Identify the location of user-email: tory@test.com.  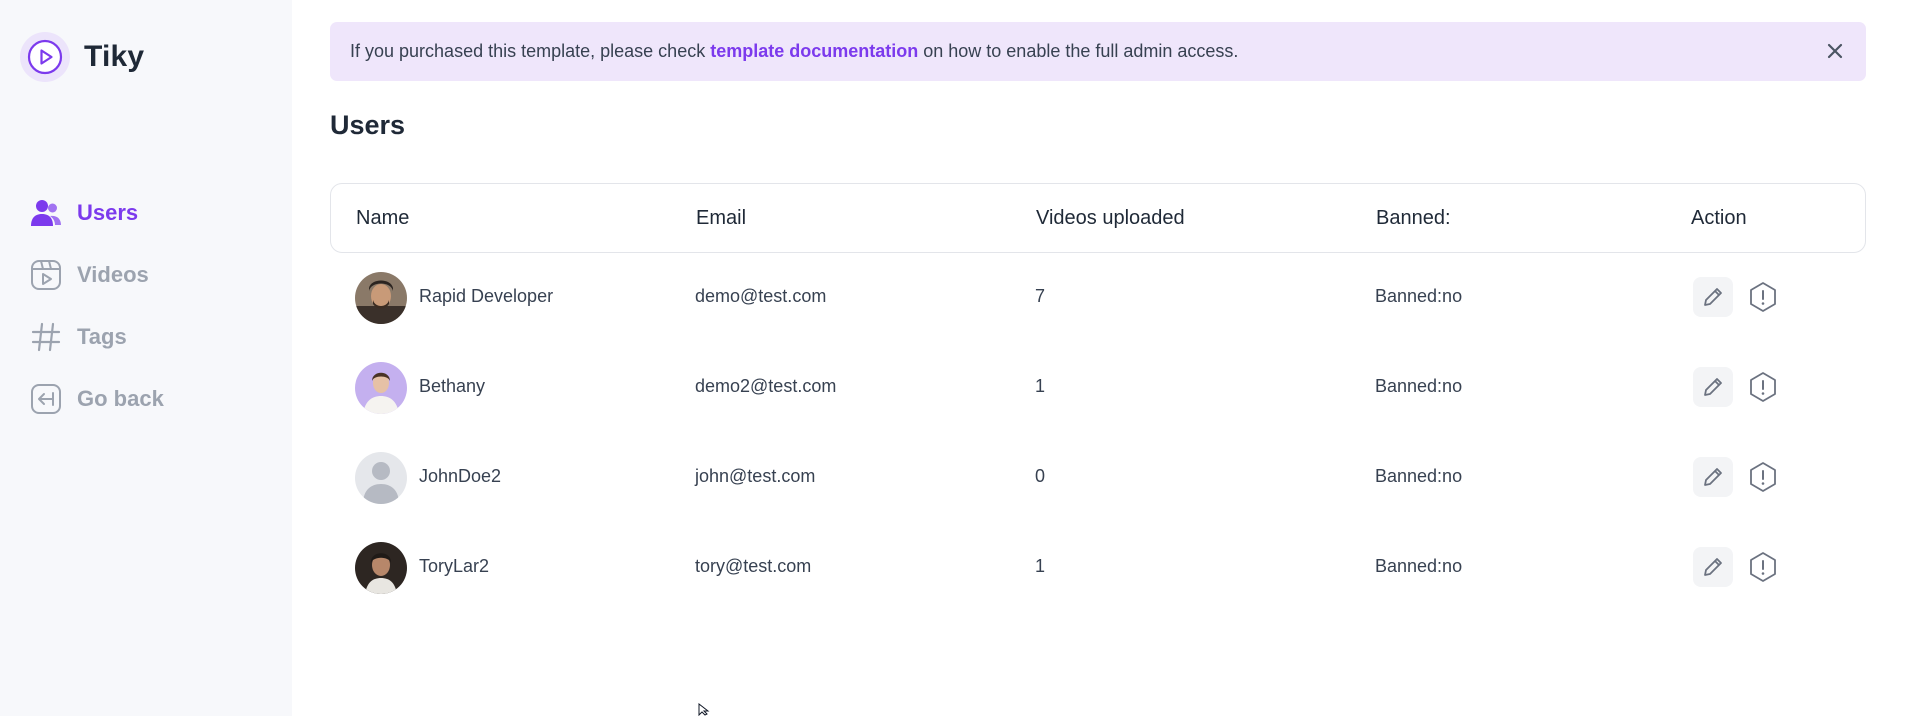
(753, 566).